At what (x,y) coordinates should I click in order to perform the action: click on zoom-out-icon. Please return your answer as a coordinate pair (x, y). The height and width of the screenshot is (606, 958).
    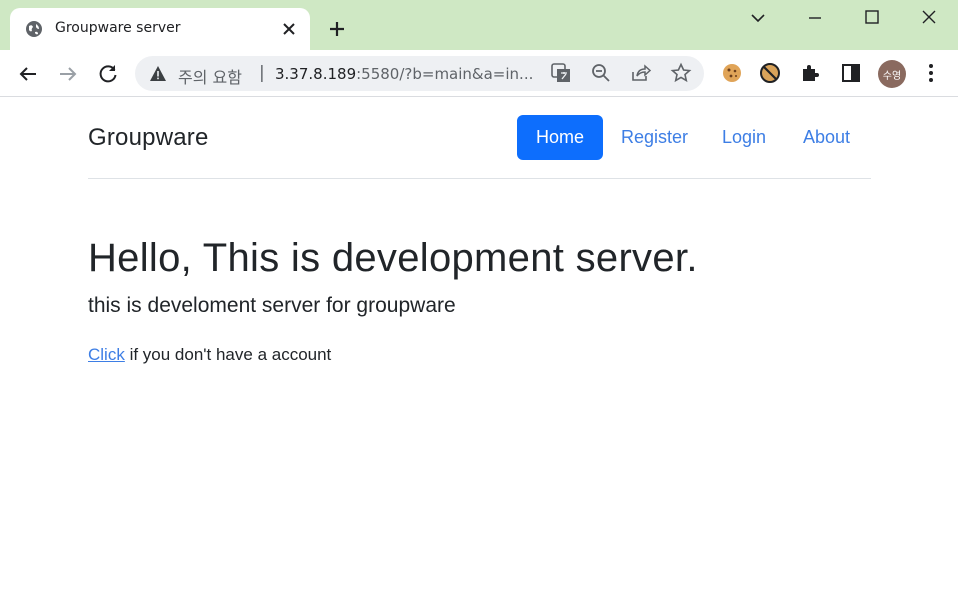
    Looking at the image, I should click on (601, 73).